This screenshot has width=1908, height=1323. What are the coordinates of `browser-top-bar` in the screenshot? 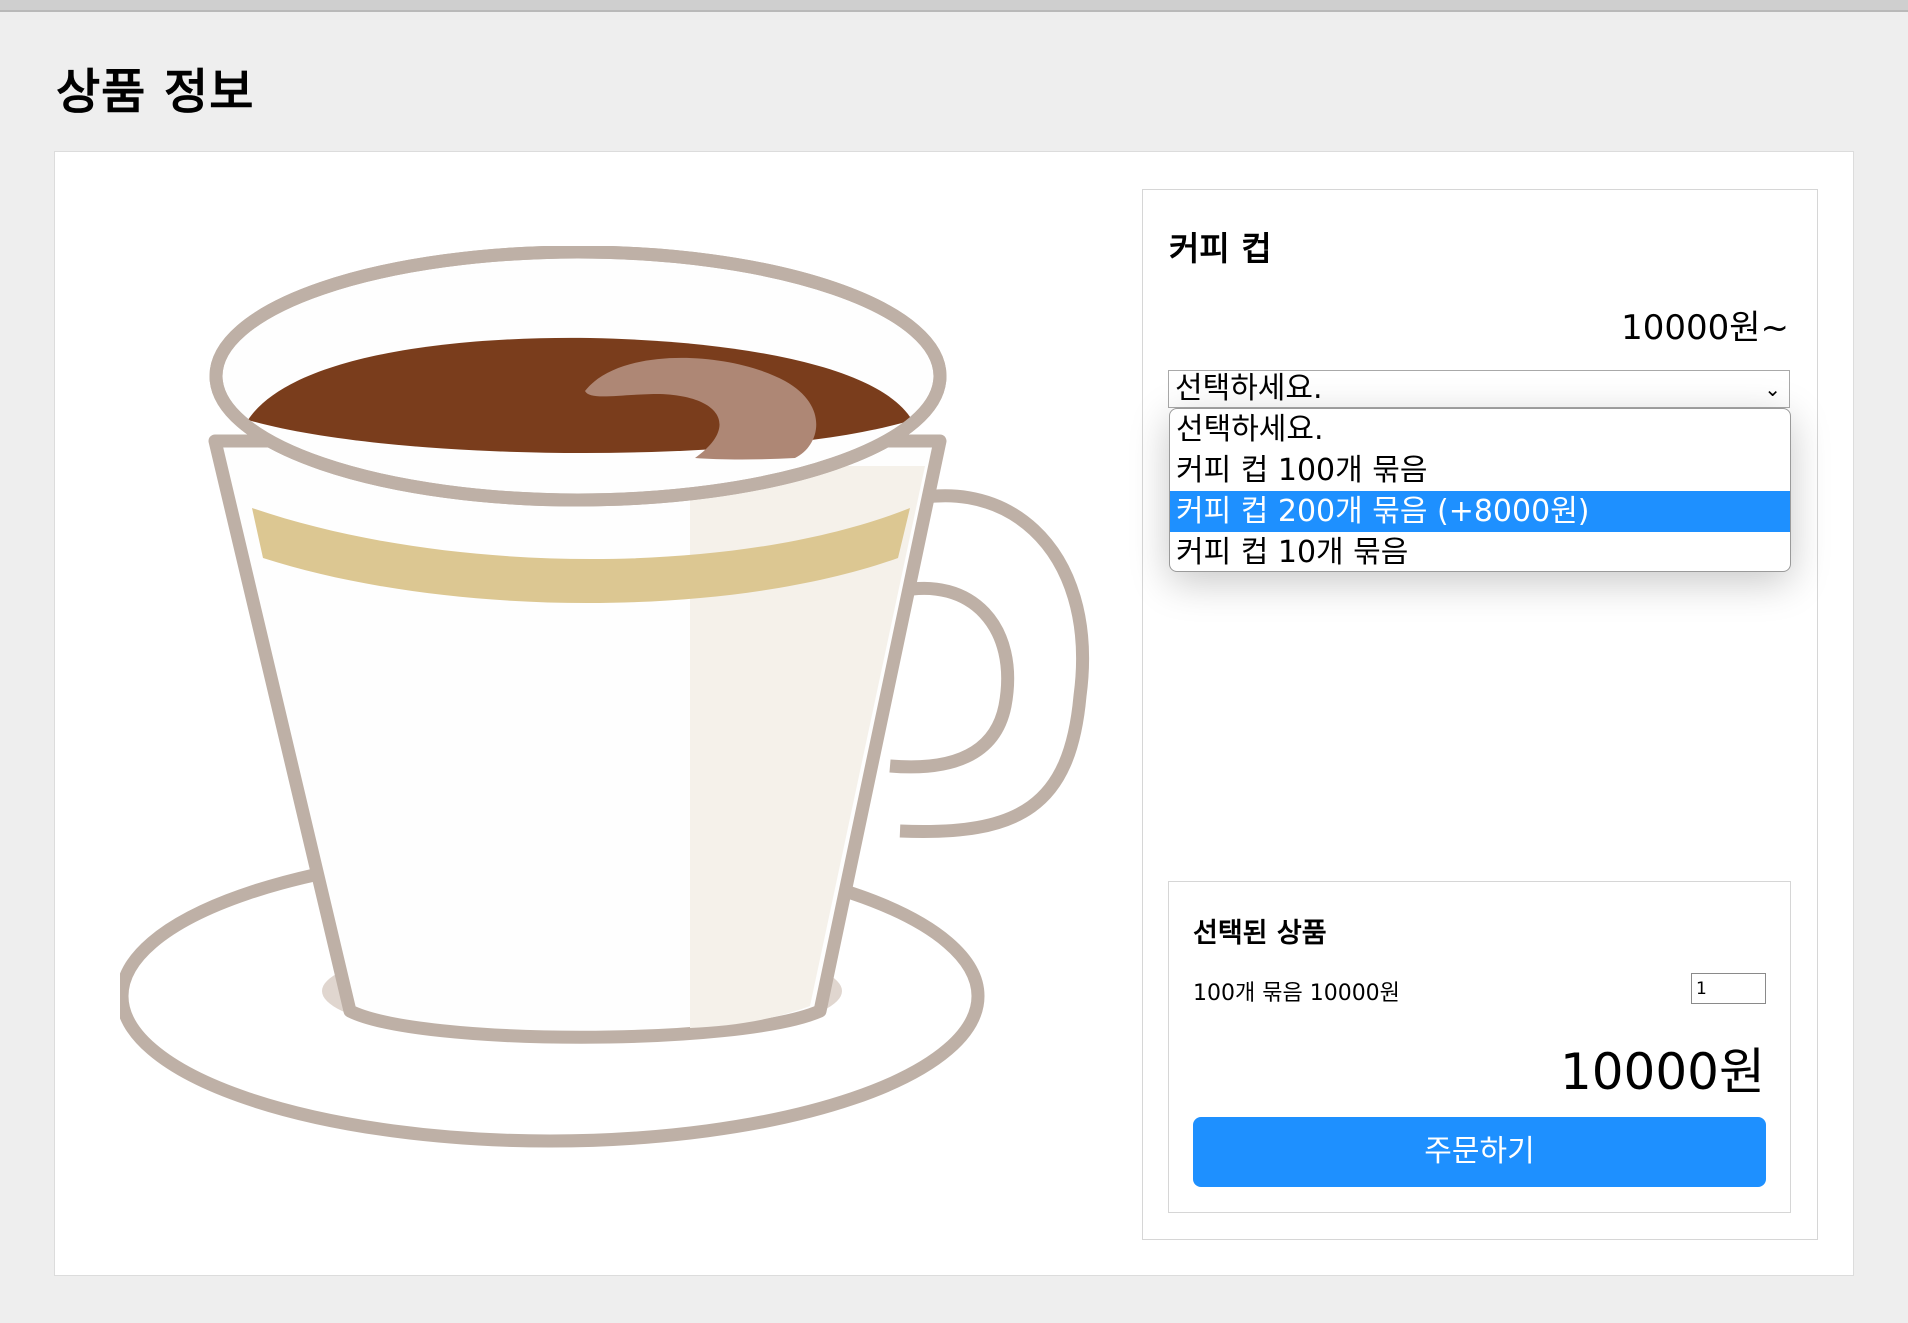 It's located at (954, 6).